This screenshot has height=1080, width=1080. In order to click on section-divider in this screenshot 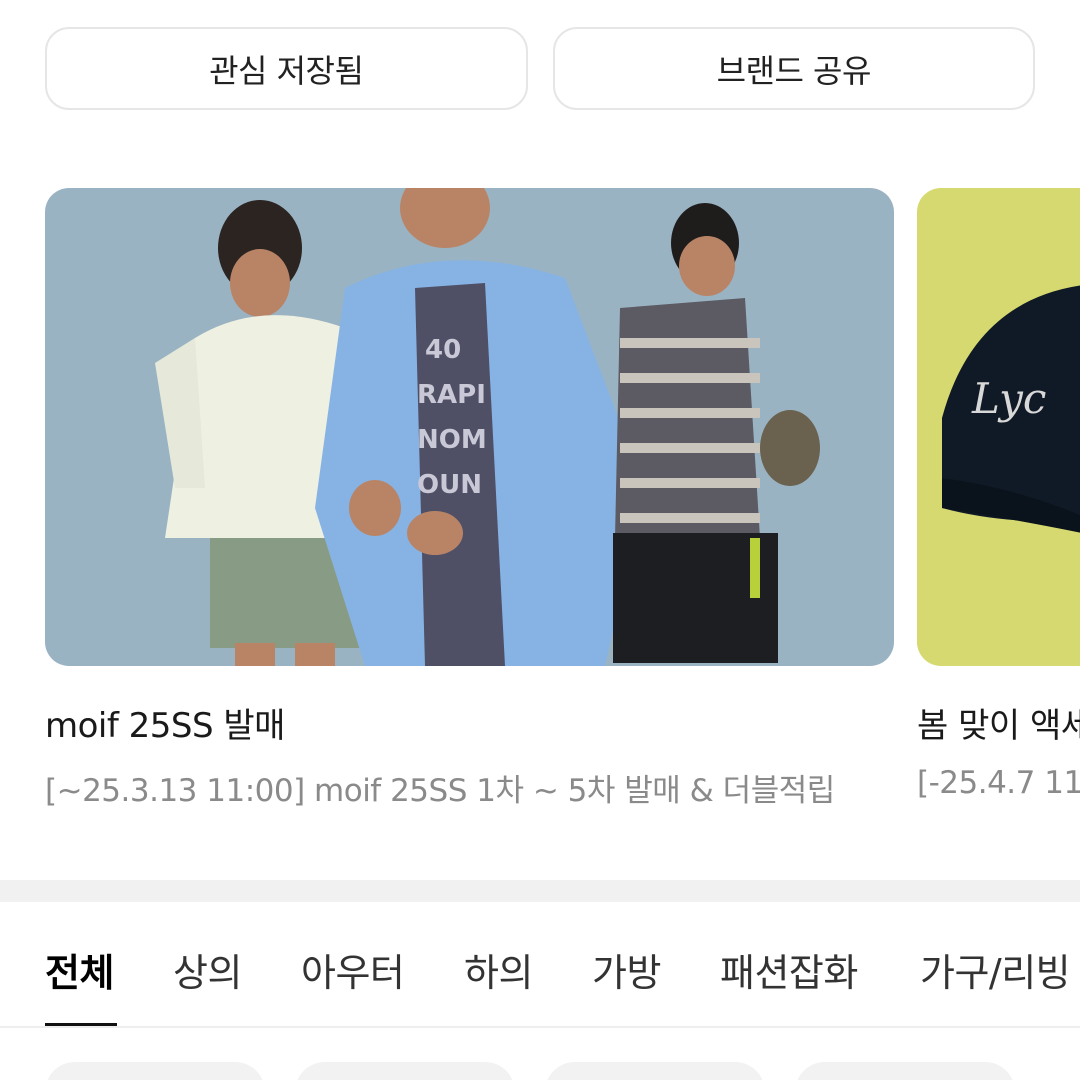, I will do `click(540, 891)`.